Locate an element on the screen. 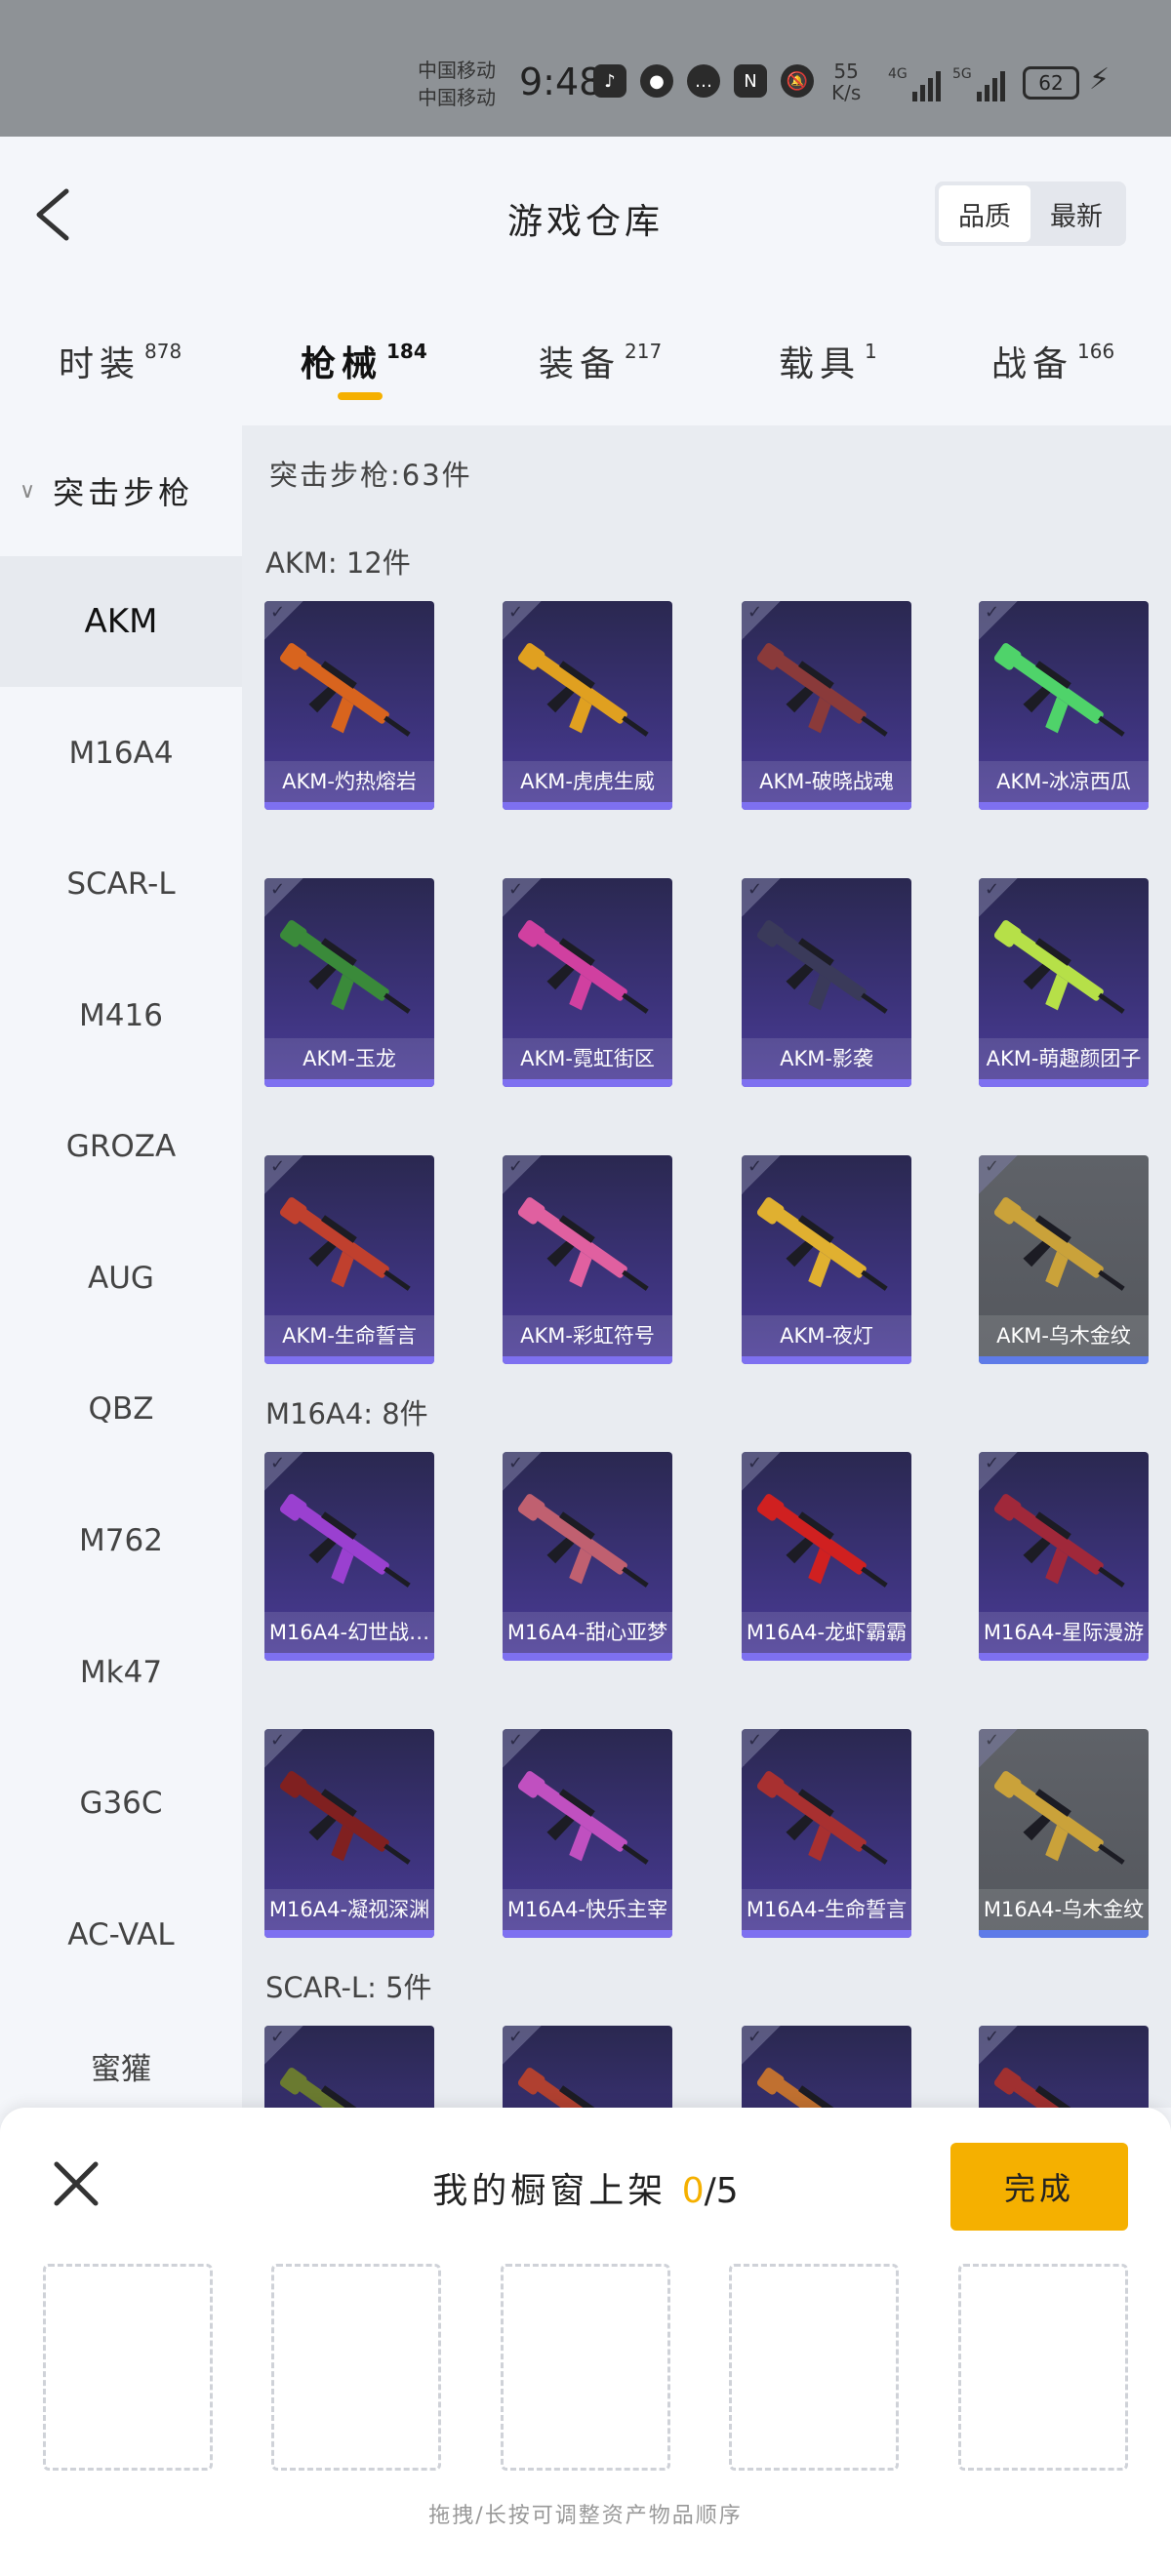 The image size is (1171, 2576). weapon-skin-card: AKM-灼热熔岩 is located at coordinates (349, 705).